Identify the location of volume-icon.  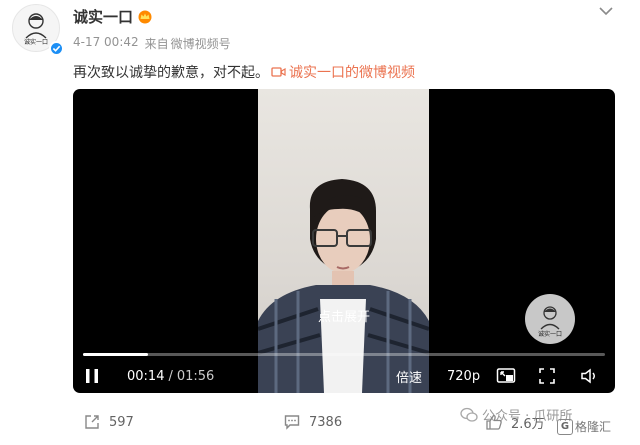
(588, 376).